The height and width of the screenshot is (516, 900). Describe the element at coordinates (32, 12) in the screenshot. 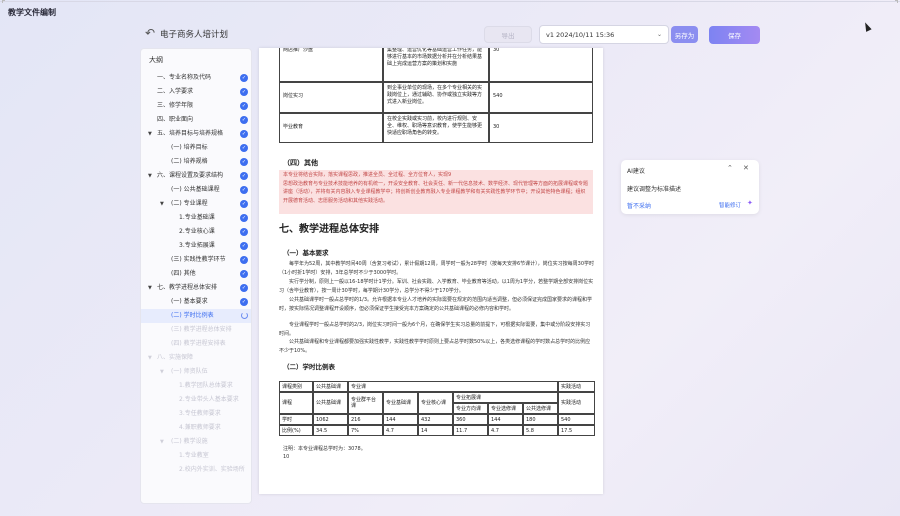

I see `app-title: 教学文件编制` at that location.